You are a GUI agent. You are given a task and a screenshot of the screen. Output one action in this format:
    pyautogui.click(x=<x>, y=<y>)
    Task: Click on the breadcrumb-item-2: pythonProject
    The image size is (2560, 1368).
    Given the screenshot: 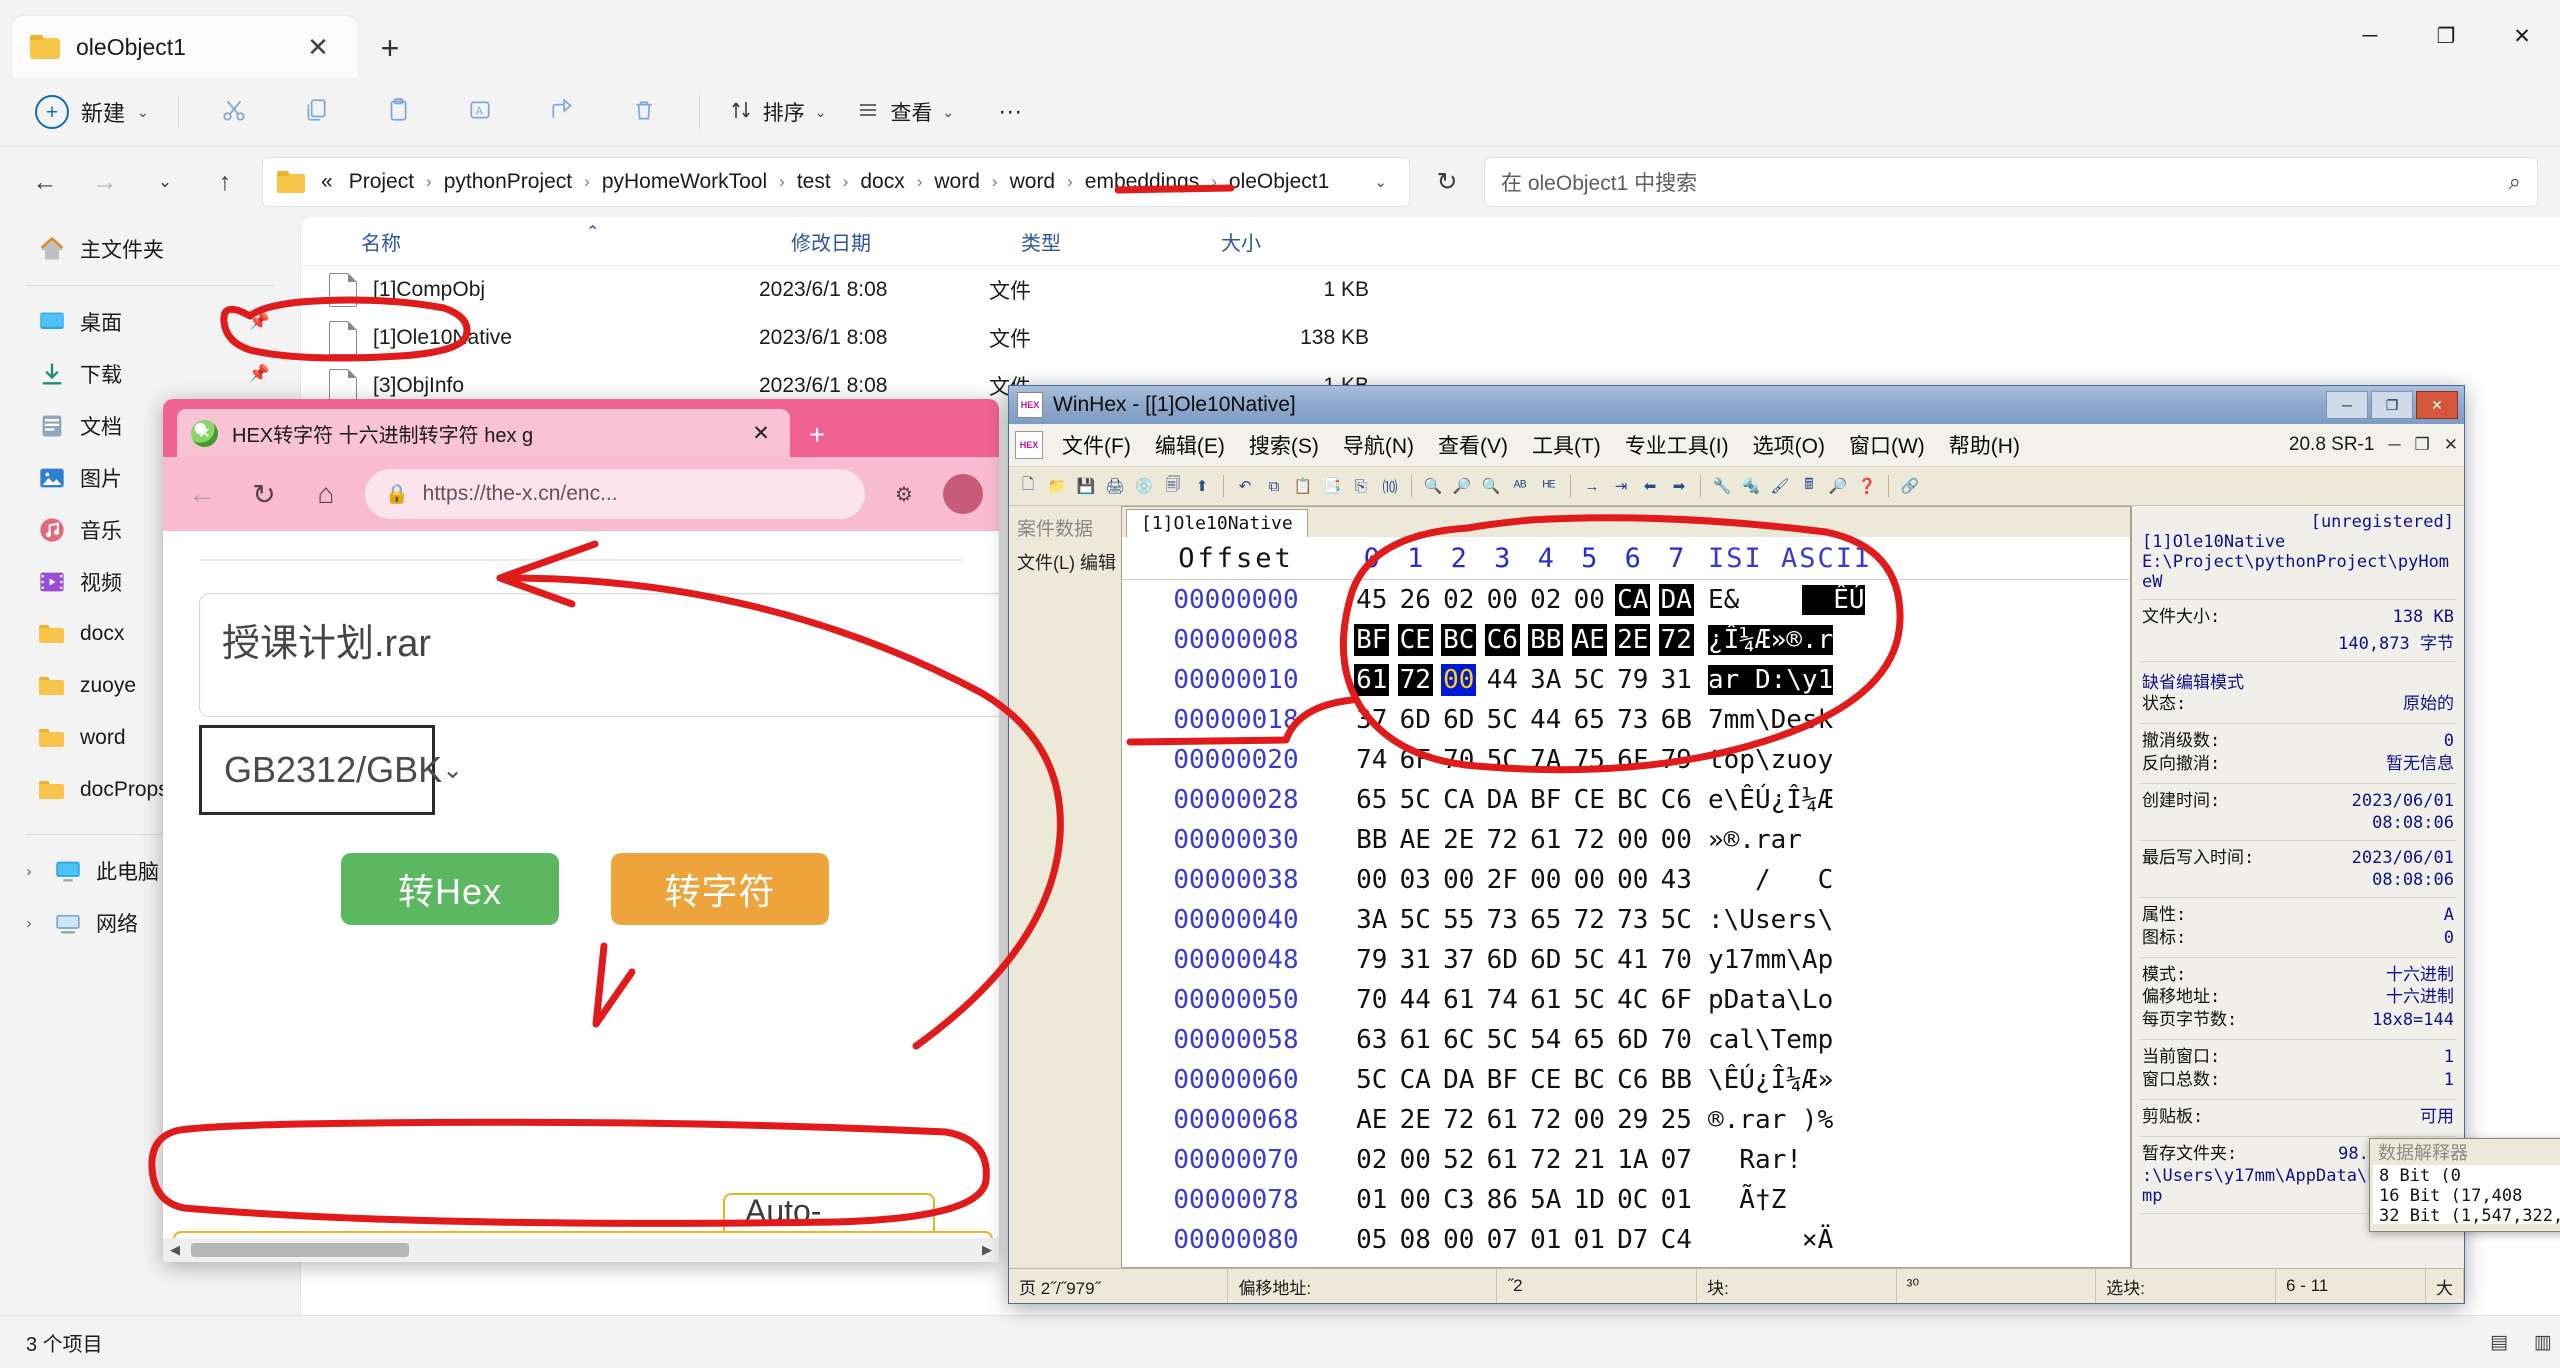 What is the action you would take?
    pyautogui.click(x=508, y=182)
    